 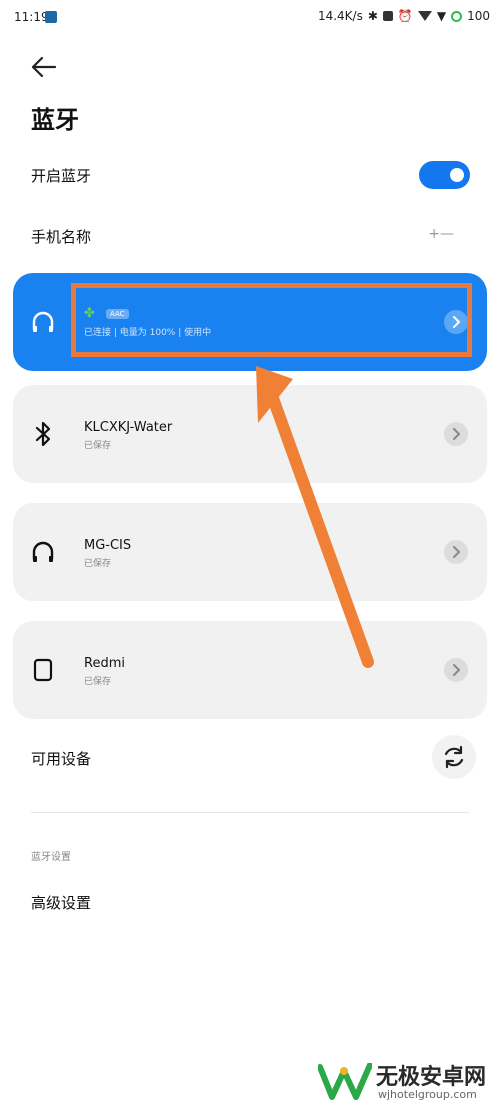 What do you see at coordinates (345, 1081) in the screenshot?
I see `watermark-logo` at bounding box center [345, 1081].